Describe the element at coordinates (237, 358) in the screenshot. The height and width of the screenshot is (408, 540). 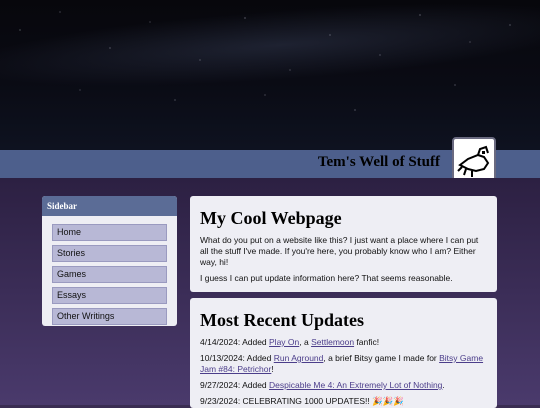
I see `update-text: 10/13/2024: Added` at that location.